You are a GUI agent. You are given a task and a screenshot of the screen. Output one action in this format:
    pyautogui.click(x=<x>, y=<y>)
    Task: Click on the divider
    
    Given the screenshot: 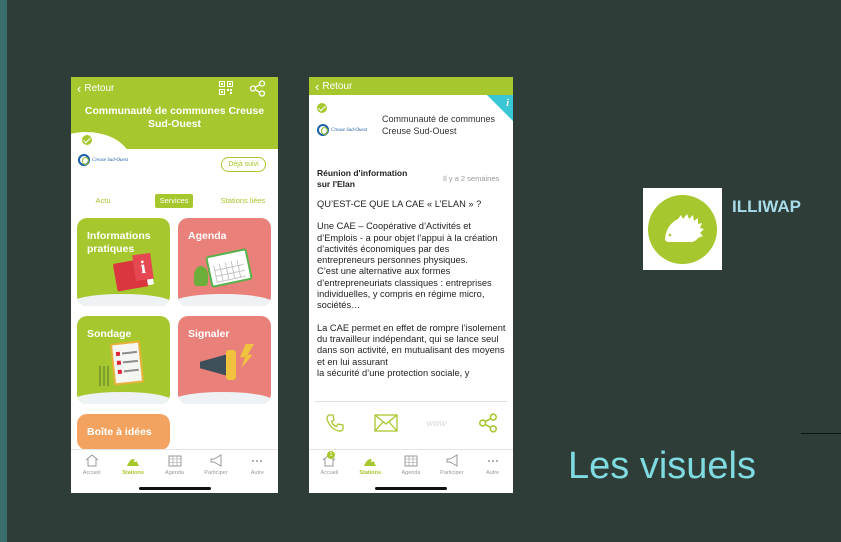 What is the action you would take?
    pyautogui.click(x=411, y=401)
    